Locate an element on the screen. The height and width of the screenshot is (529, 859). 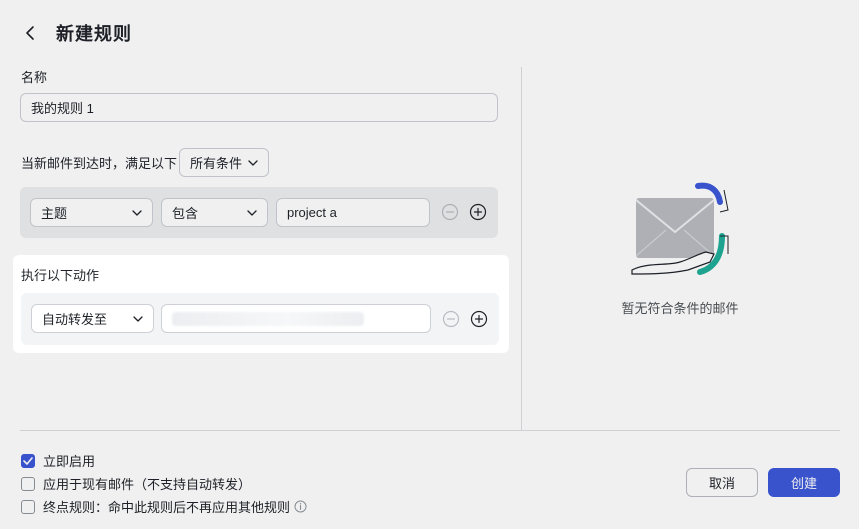
page-title: 新建规则 is located at coordinates (94, 34).